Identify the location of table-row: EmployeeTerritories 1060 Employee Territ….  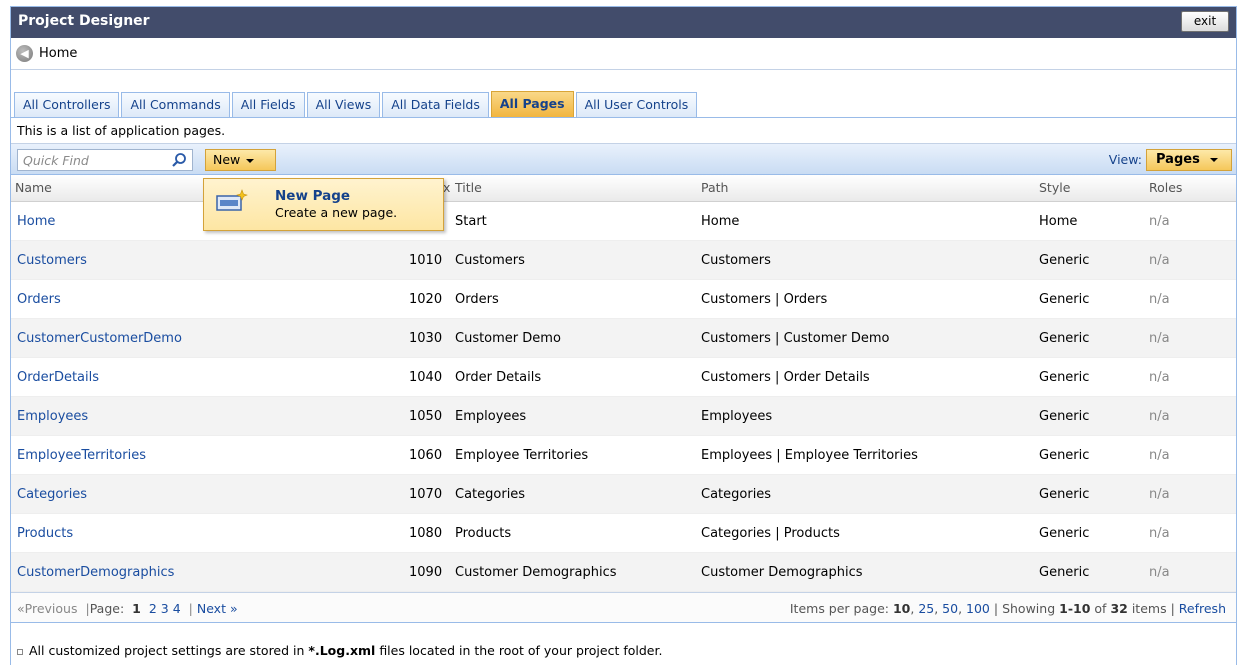
(623, 455).